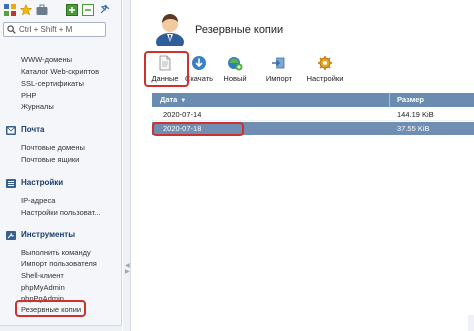 Image resolution: width=474 pixels, height=331 pixels. Describe the element at coordinates (325, 63) in the screenshot. I see `gear-icon` at that location.